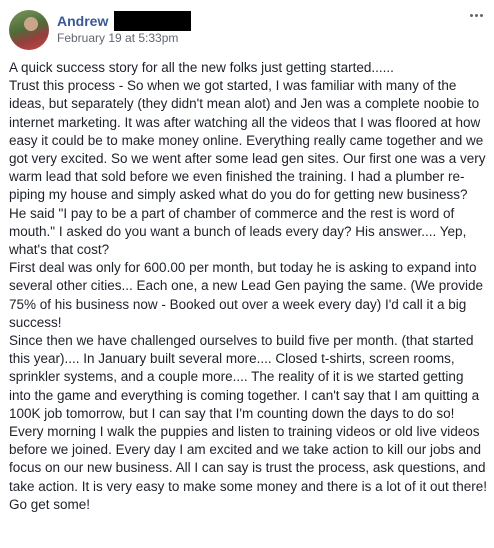 The image size is (494, 548). What do you see at coordinates (476, 15) in the screenshot?
I see `more-options-icon` at bounding box center [476, 15].